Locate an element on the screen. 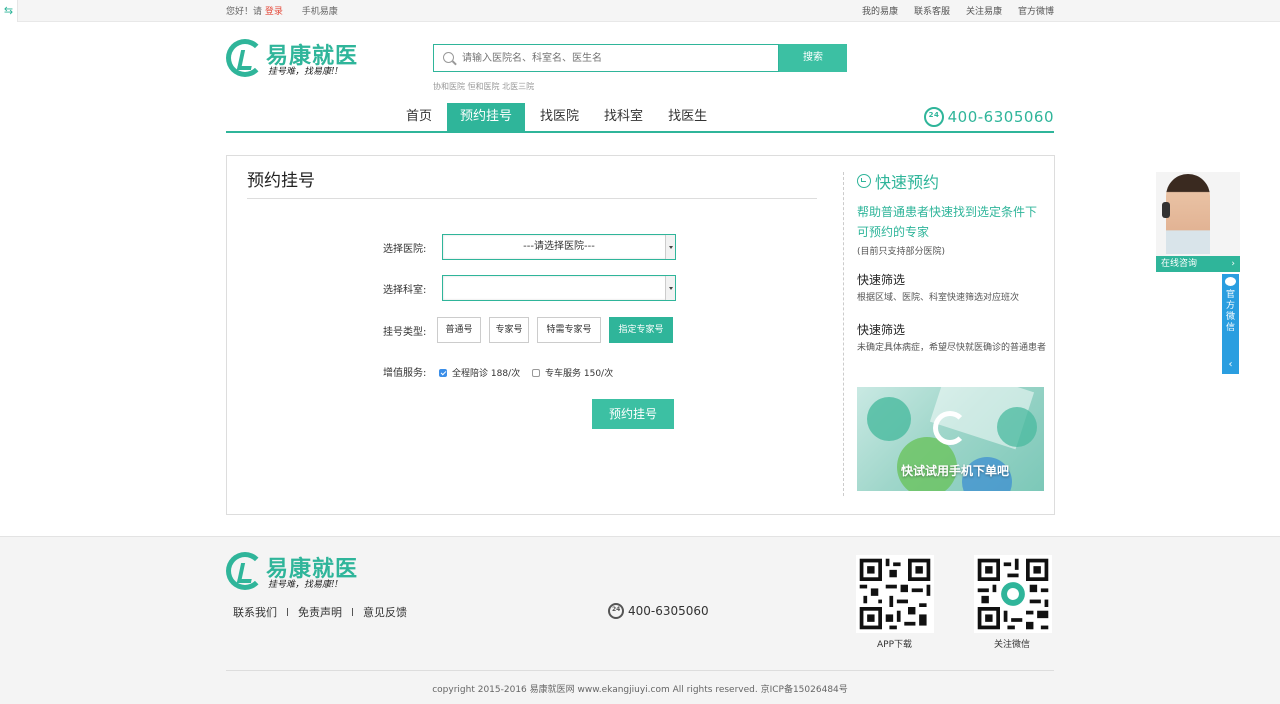 The height and width of the screenshot is (704, 1280). quick-booking-note: (目前只支持部分医院) is located at coordinates (901, 252).